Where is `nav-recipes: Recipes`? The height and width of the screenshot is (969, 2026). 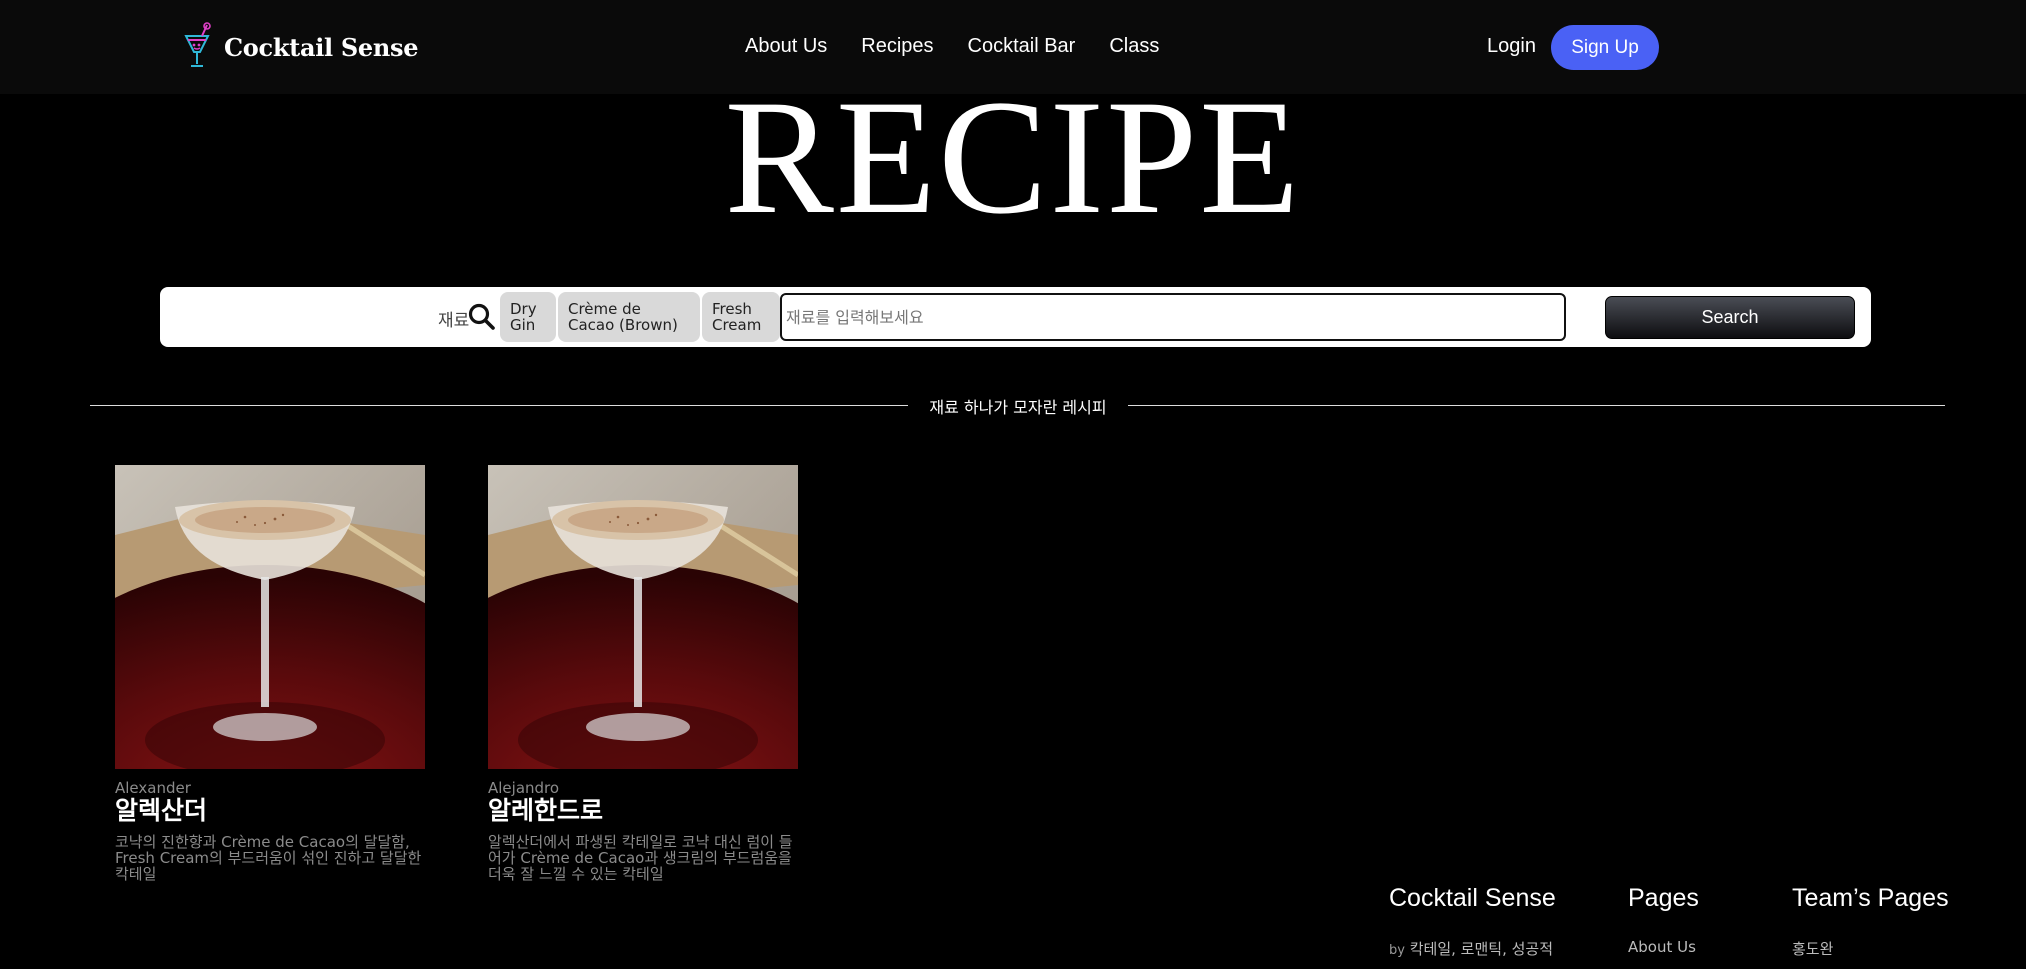
nav-recipes: Recipes is located at coordinates (897, 46).